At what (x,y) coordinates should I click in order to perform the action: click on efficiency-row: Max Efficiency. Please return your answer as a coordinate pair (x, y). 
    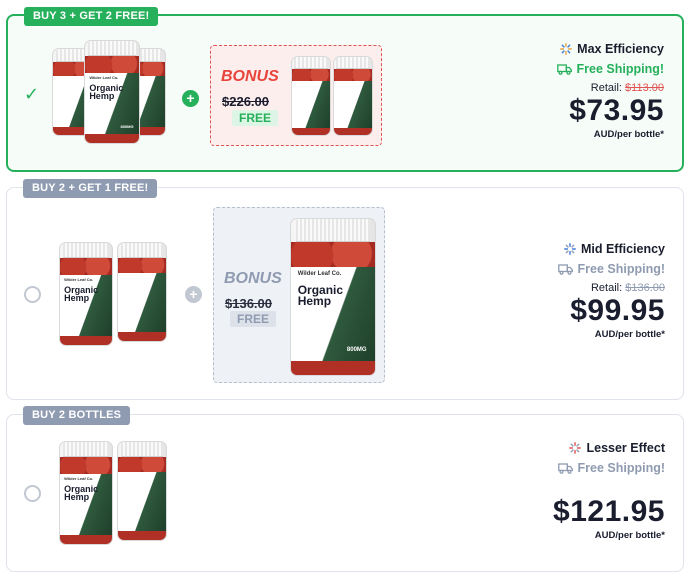
    Looking at the image, I should click on (610, 49).